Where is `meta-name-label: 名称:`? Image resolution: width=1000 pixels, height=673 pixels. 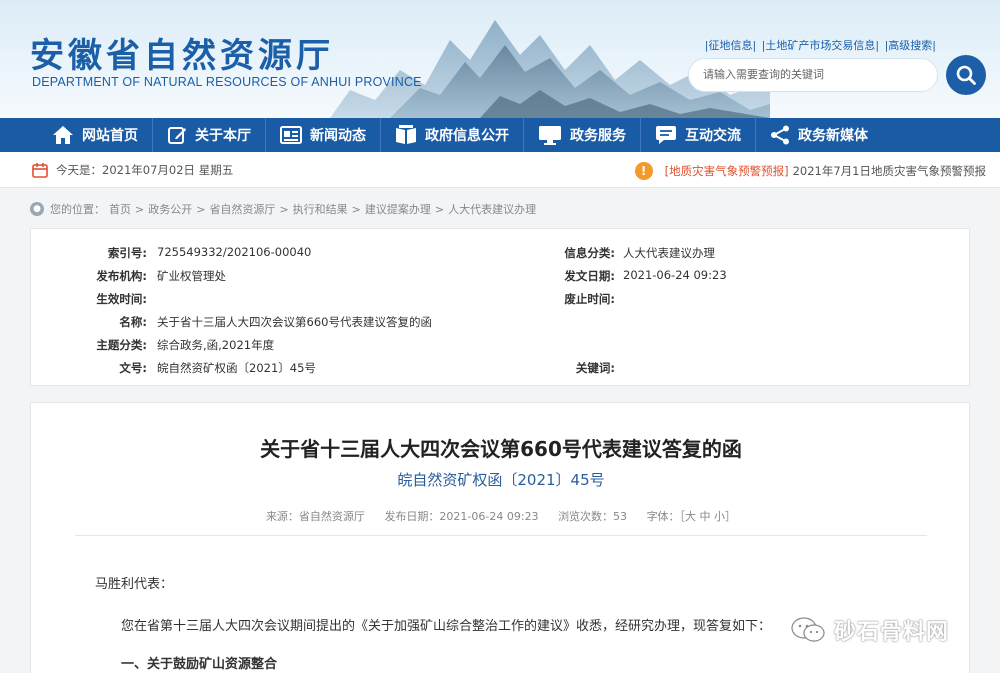
meta-name-label: 名称: is located at coordinates (133, 322).